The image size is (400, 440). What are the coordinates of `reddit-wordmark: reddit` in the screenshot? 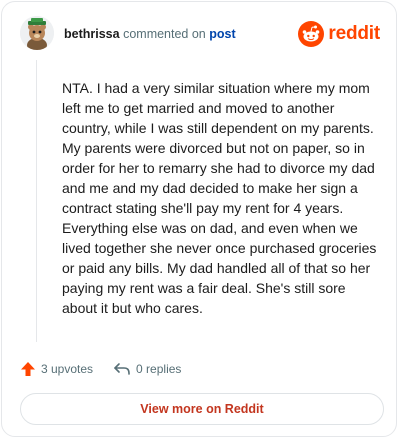 It's located at (354, 33).